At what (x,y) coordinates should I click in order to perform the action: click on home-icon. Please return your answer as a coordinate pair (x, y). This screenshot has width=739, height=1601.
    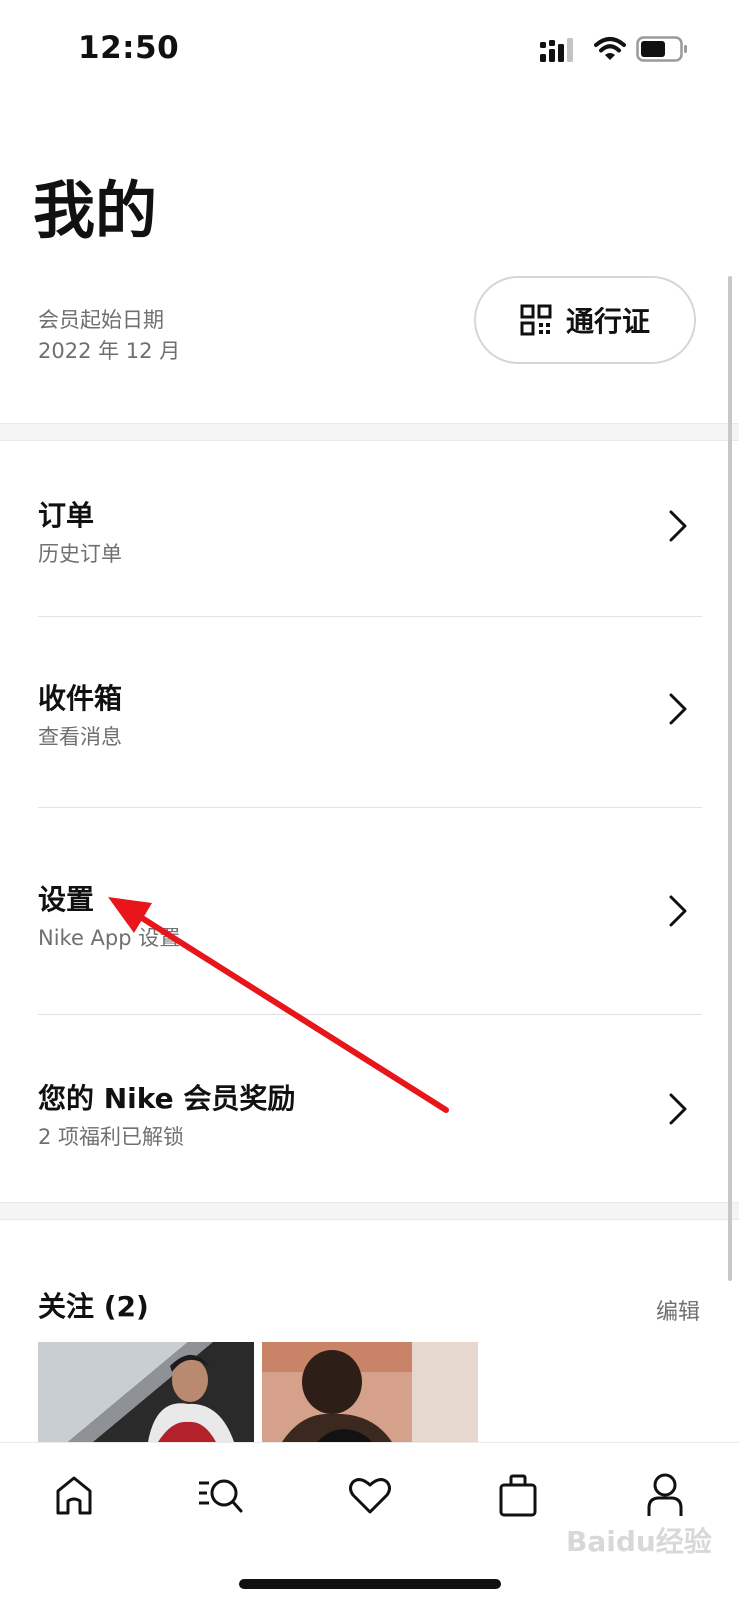
    Looking at the image, I should click on (74, 1495).